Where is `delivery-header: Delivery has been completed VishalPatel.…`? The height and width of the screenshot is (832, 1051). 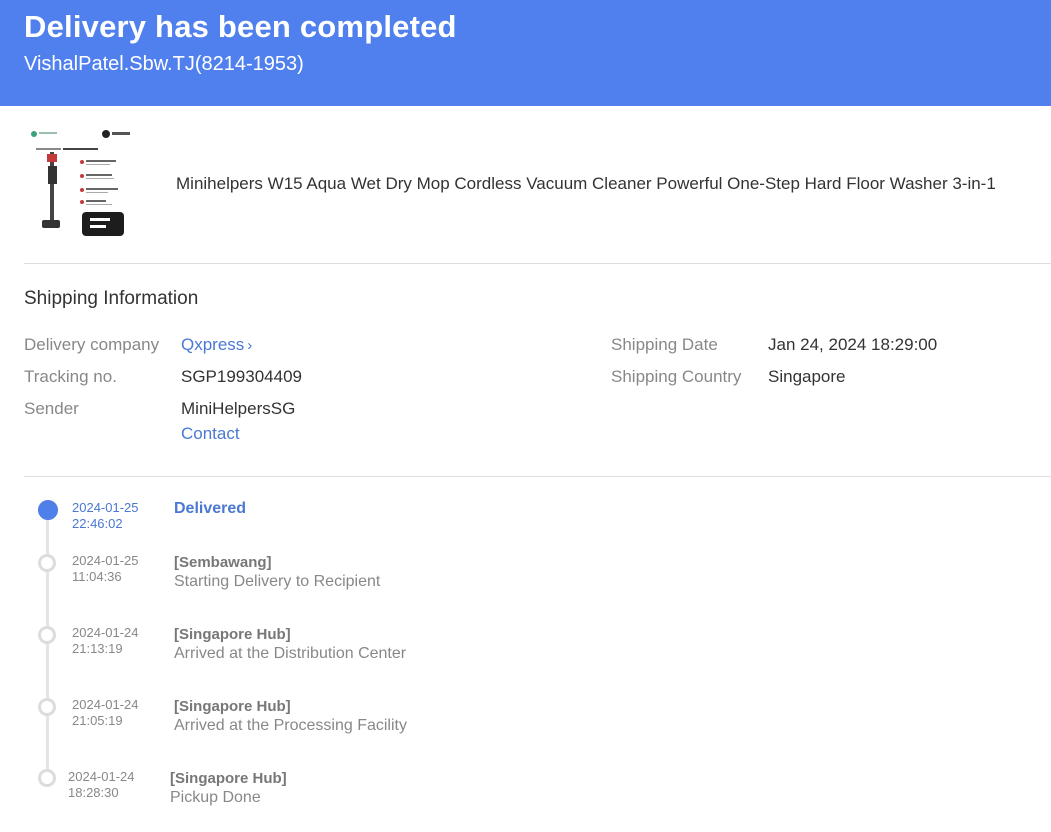
delivery-header: Delivery has been completed VishalPatel.… is located at coordinates (525, 53).